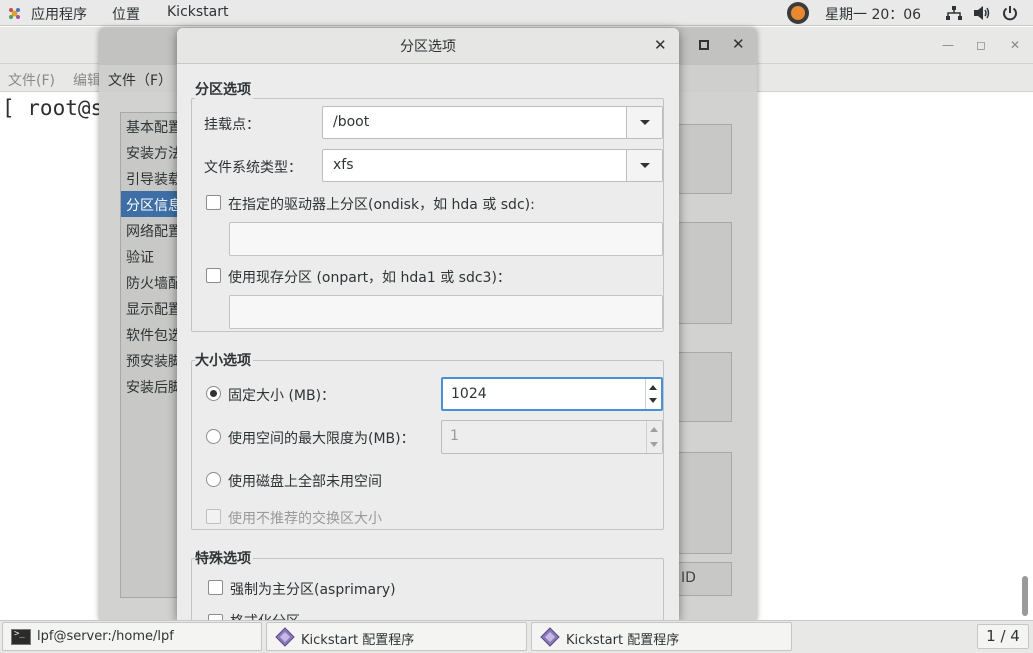 This screenshot has height=653, width=1033. What do you see at coordinates (492, 165) in the screenshot?
I see `fs-type-combo: xfs` at bounding box center [492, 165].